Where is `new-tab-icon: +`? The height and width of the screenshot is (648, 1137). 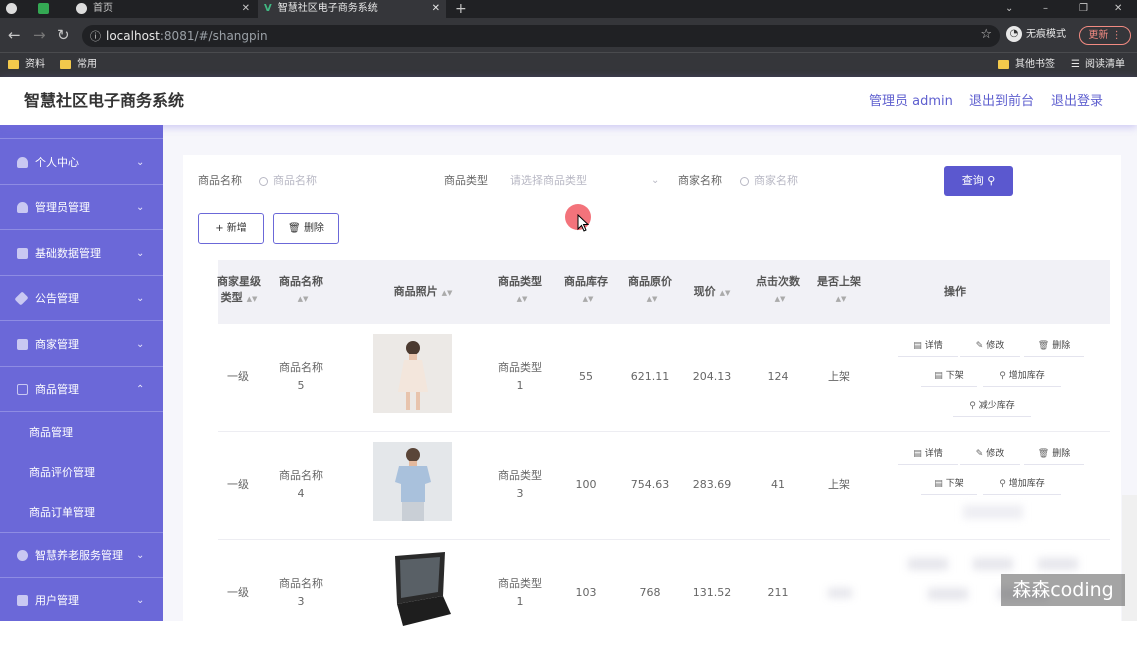
new-tab-icon: + is located at coordinates (462, 9).